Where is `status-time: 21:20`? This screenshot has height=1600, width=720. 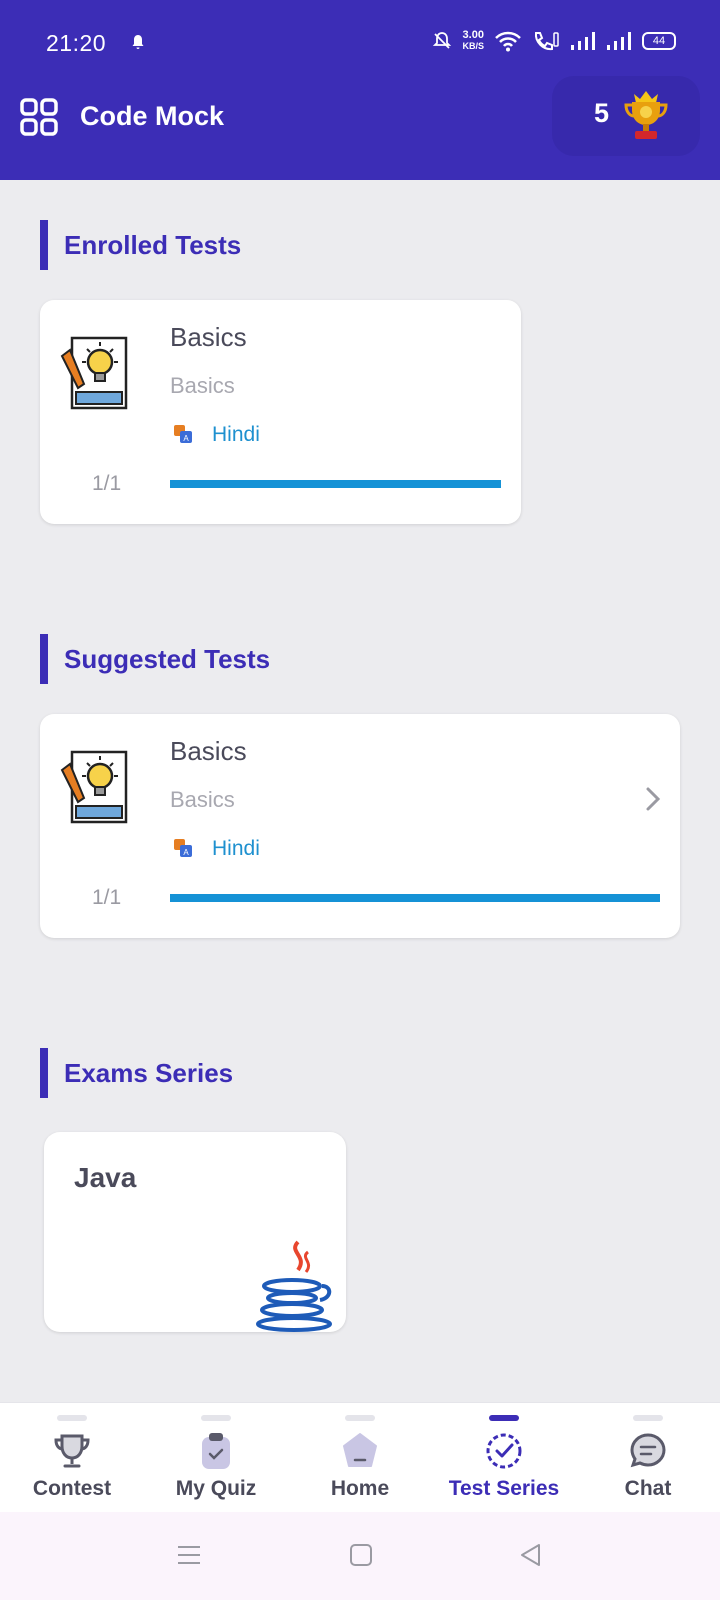 status-time: 21:20 is located at coordinates (76, 43).